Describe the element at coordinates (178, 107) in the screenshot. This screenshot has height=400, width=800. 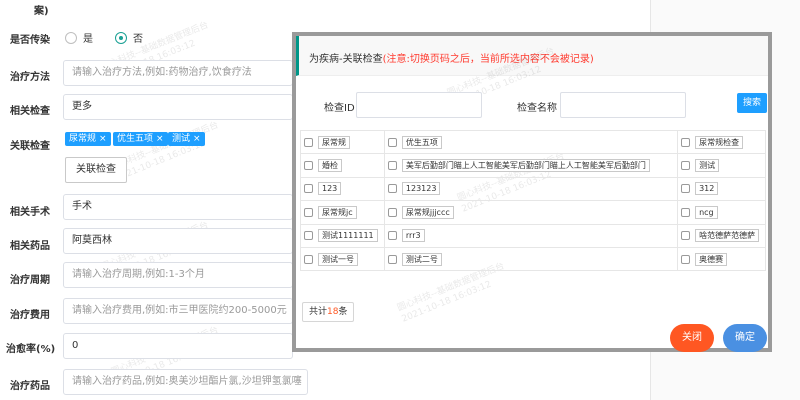
I see `related-check-input: 更多` at that location.